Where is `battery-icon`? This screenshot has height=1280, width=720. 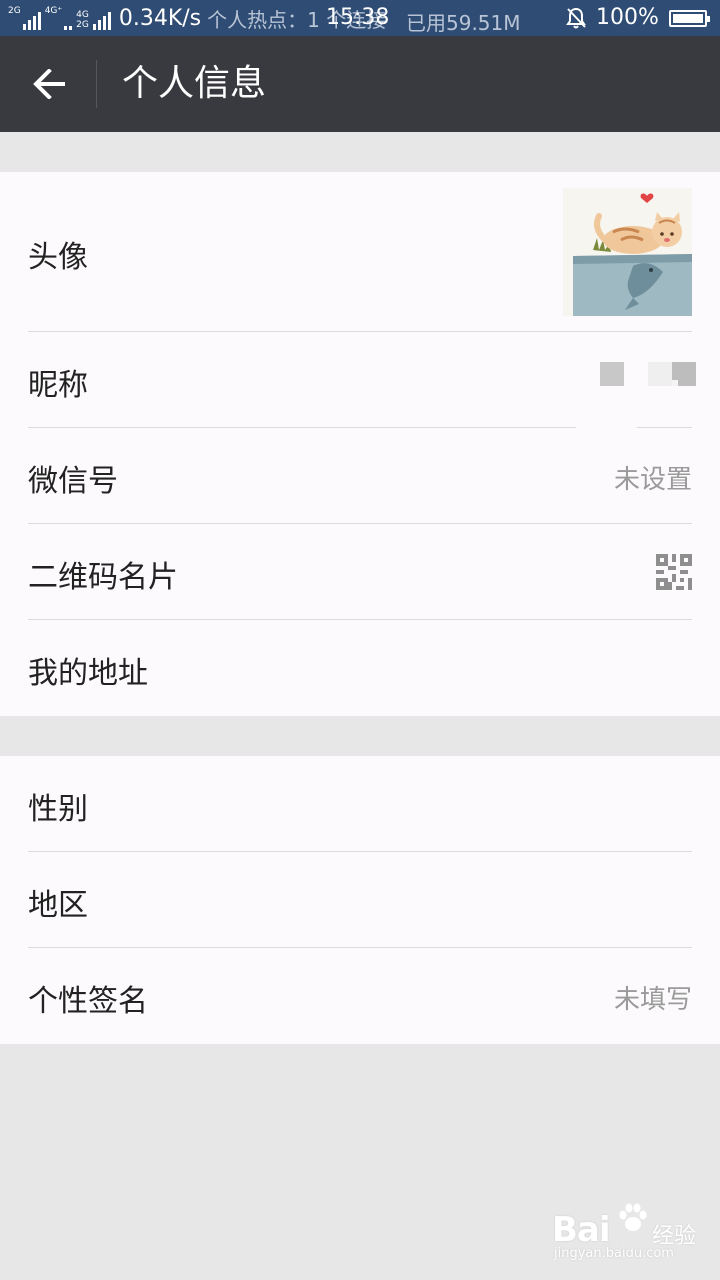 battery-icon is located at coordinates (689, 18).